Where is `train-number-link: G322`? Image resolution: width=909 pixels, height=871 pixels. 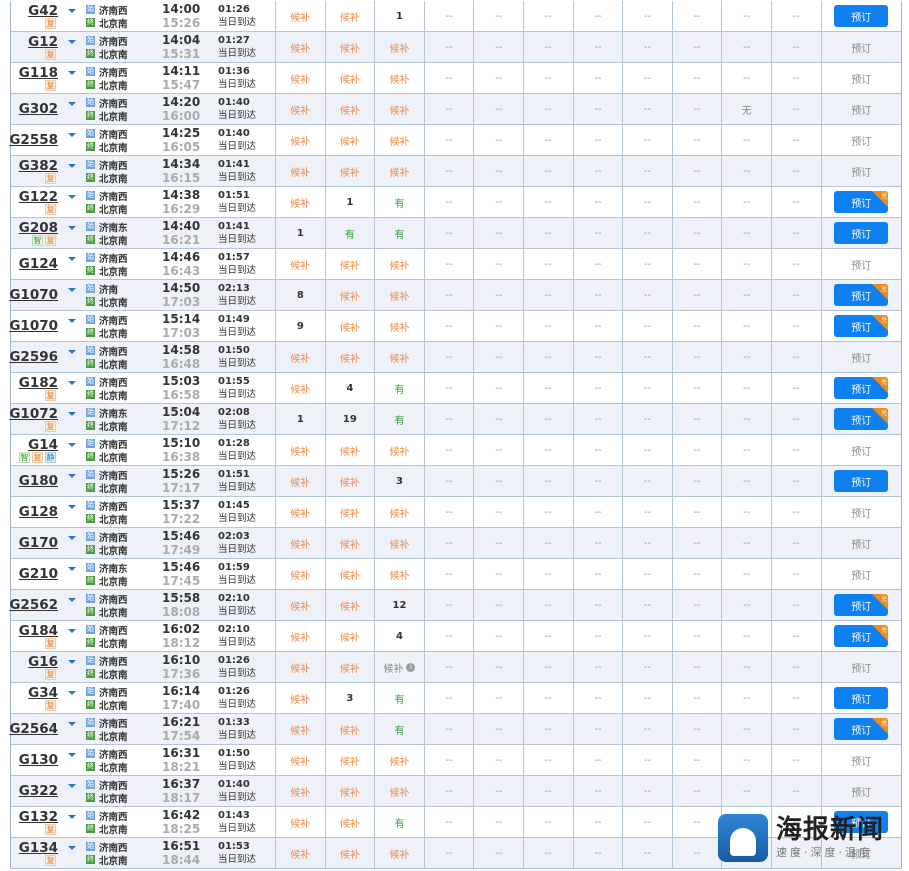 train-number-link: G322 is located at coordinates (38, 791).